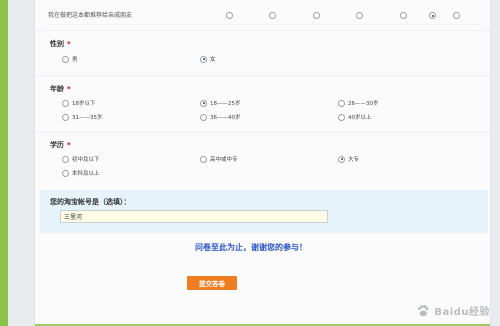  I want to click on age-option-1: 18岁以下, so click(79, 103).